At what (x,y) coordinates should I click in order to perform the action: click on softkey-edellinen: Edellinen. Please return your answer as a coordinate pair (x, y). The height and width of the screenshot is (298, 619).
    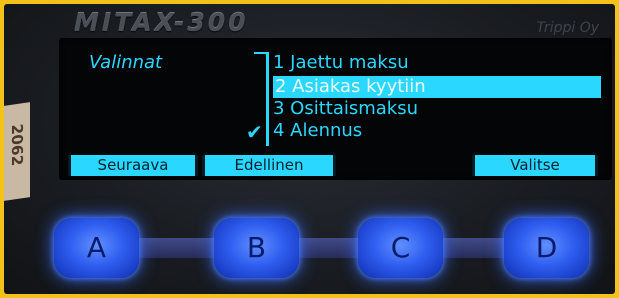
    Looking at the image, I should click on (269, 165).